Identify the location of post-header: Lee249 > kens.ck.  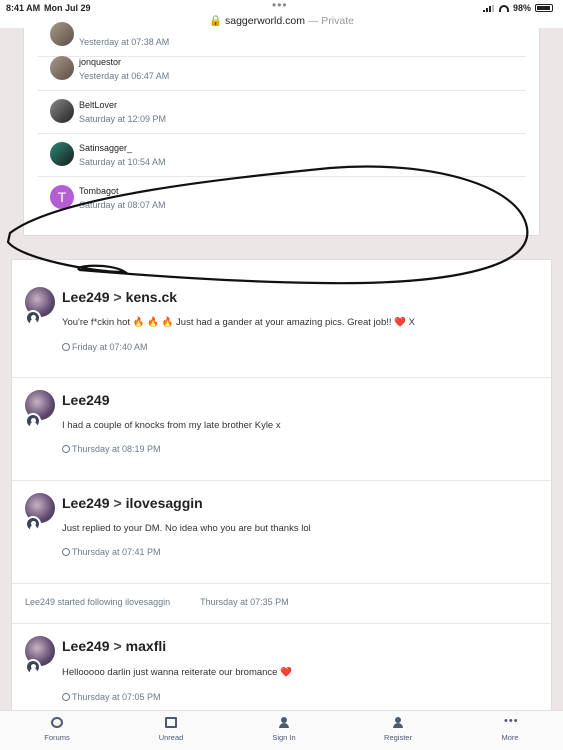
(119, 297).